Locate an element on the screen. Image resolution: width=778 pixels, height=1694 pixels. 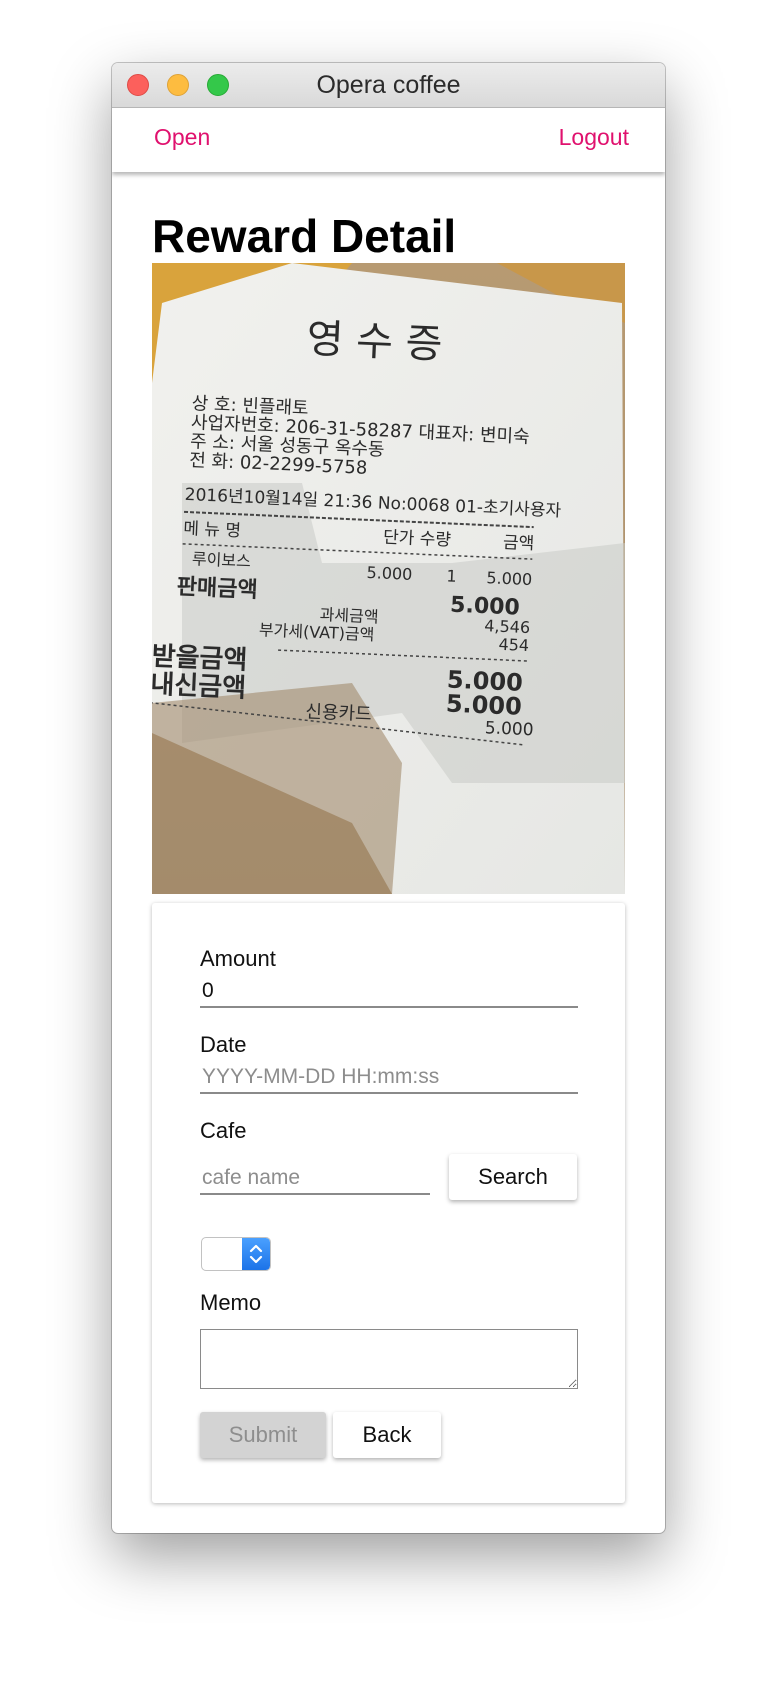
search-button: Search is located at coordinates (513, 1177).